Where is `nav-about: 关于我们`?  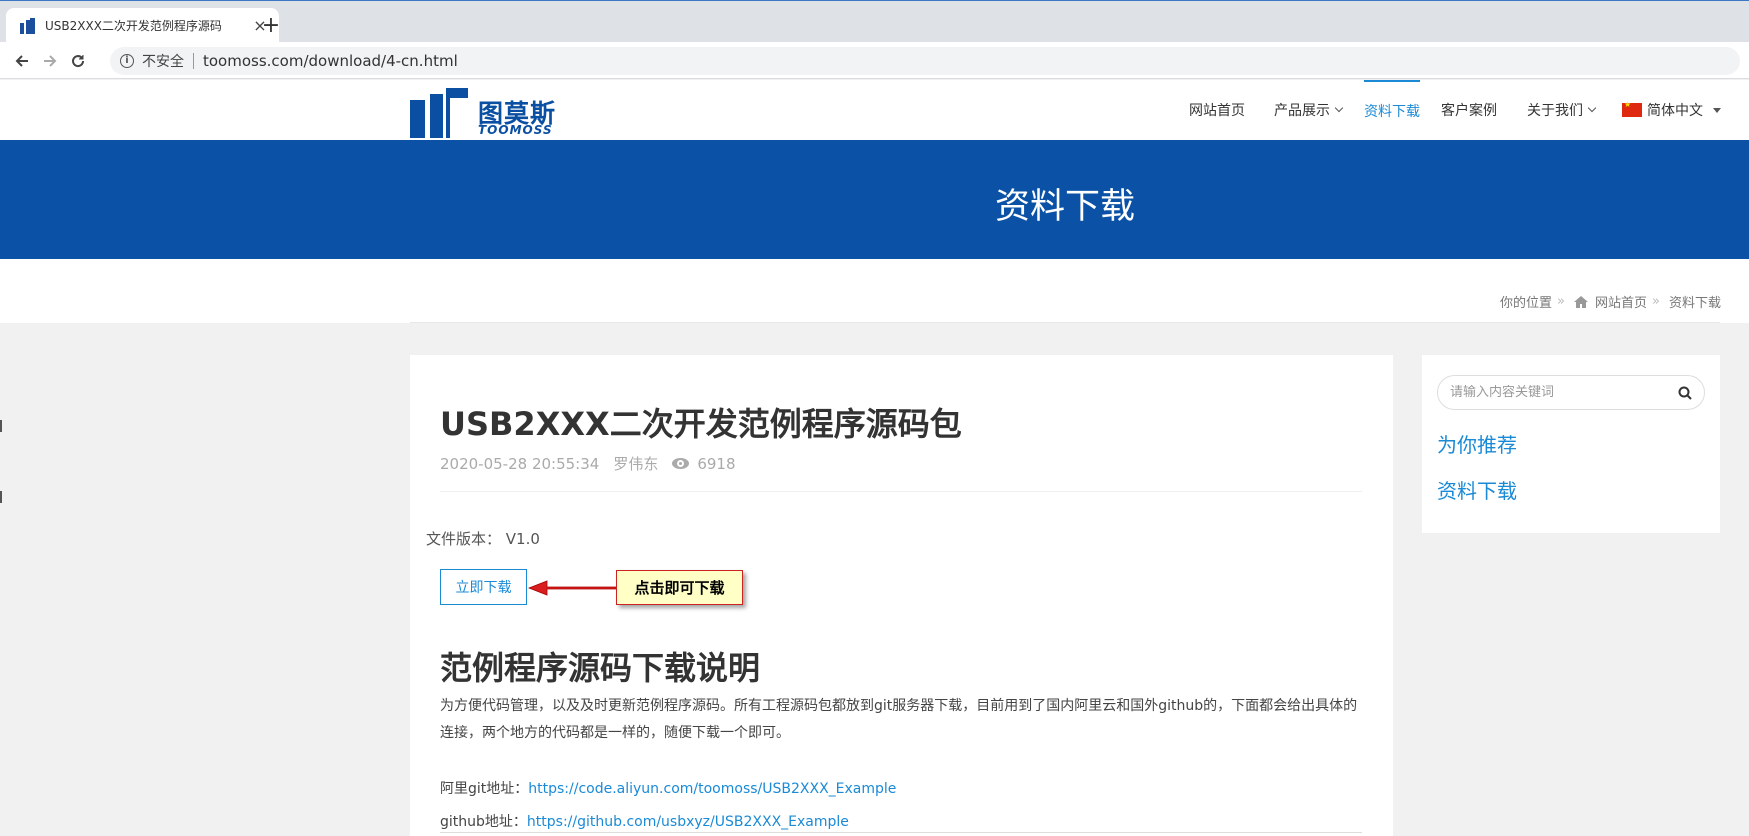 nav-about: 关于我们 is located at coordinates (1562, 110).